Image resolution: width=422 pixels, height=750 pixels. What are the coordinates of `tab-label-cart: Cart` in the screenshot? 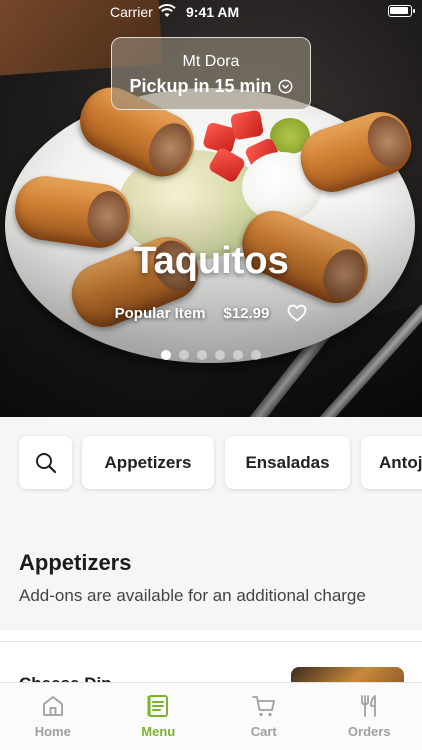 It's located at (263, 731).